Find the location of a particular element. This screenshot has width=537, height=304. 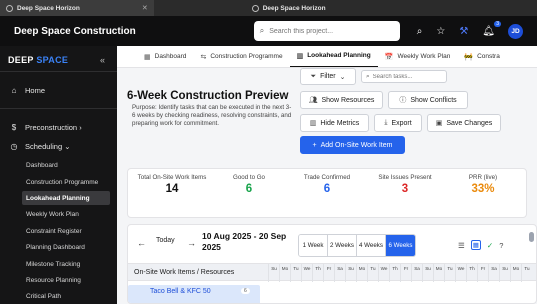

avatar: JD is located at coordinates (515, 31).